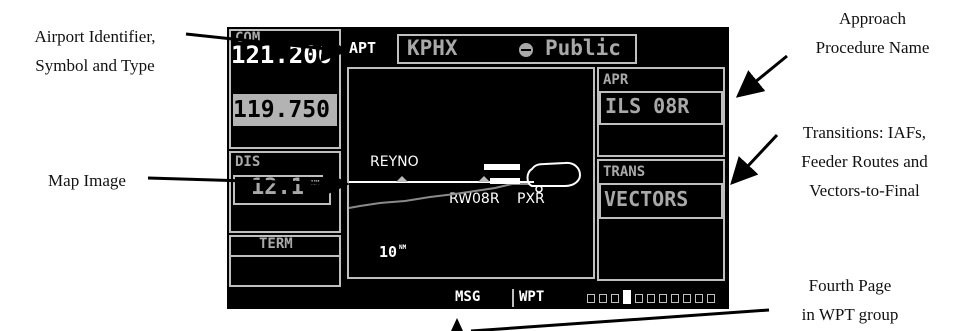  I want to click on arrow-map-image, so click(248, 183).